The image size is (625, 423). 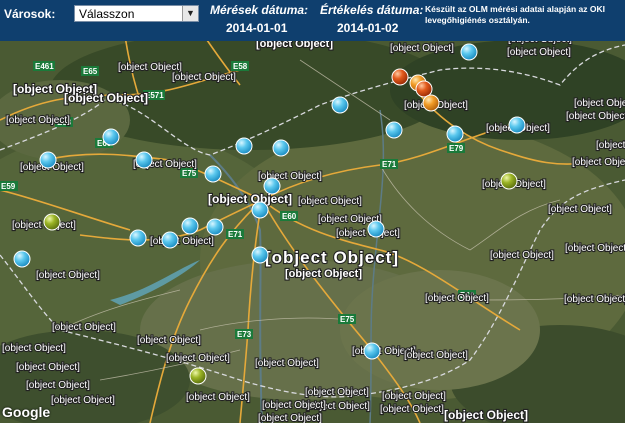 I want to click on road-shield: E461, so click(x=44, y=66).